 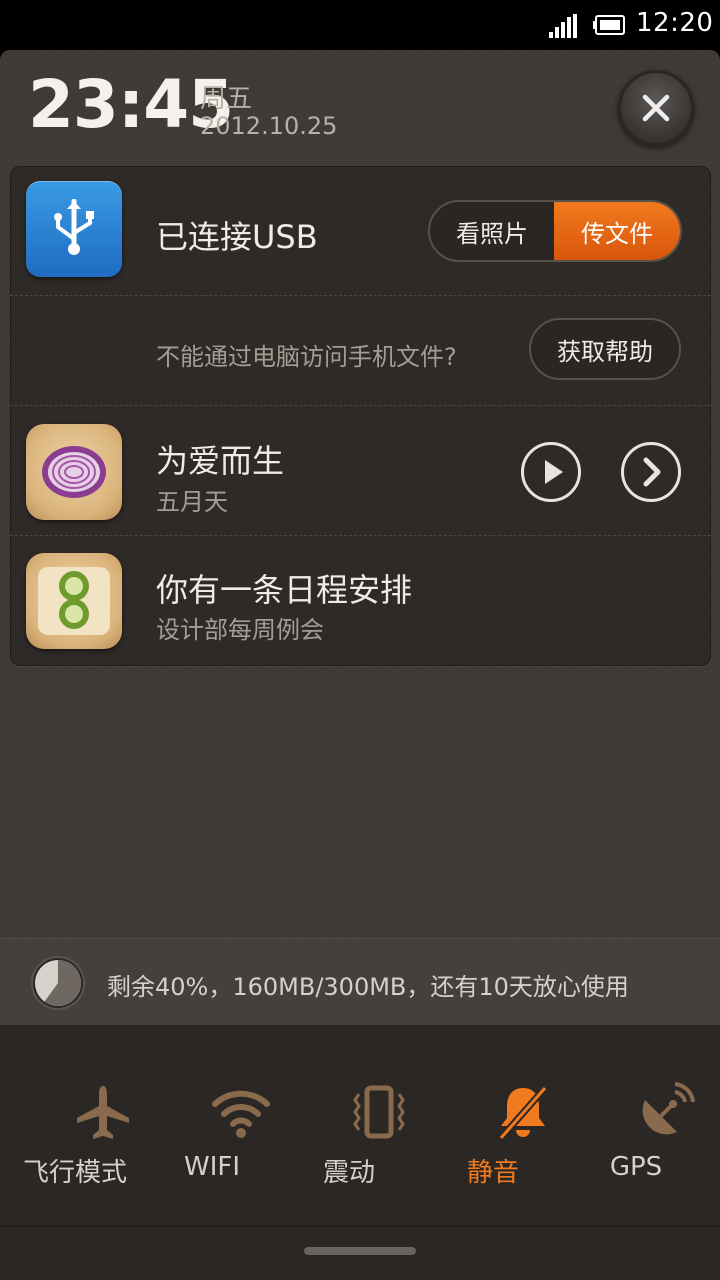 What do you see at coordinates (237, 237) in the screenshot?
I see `usb-status-title: 已连接USB` at bounding box center [237, 237].